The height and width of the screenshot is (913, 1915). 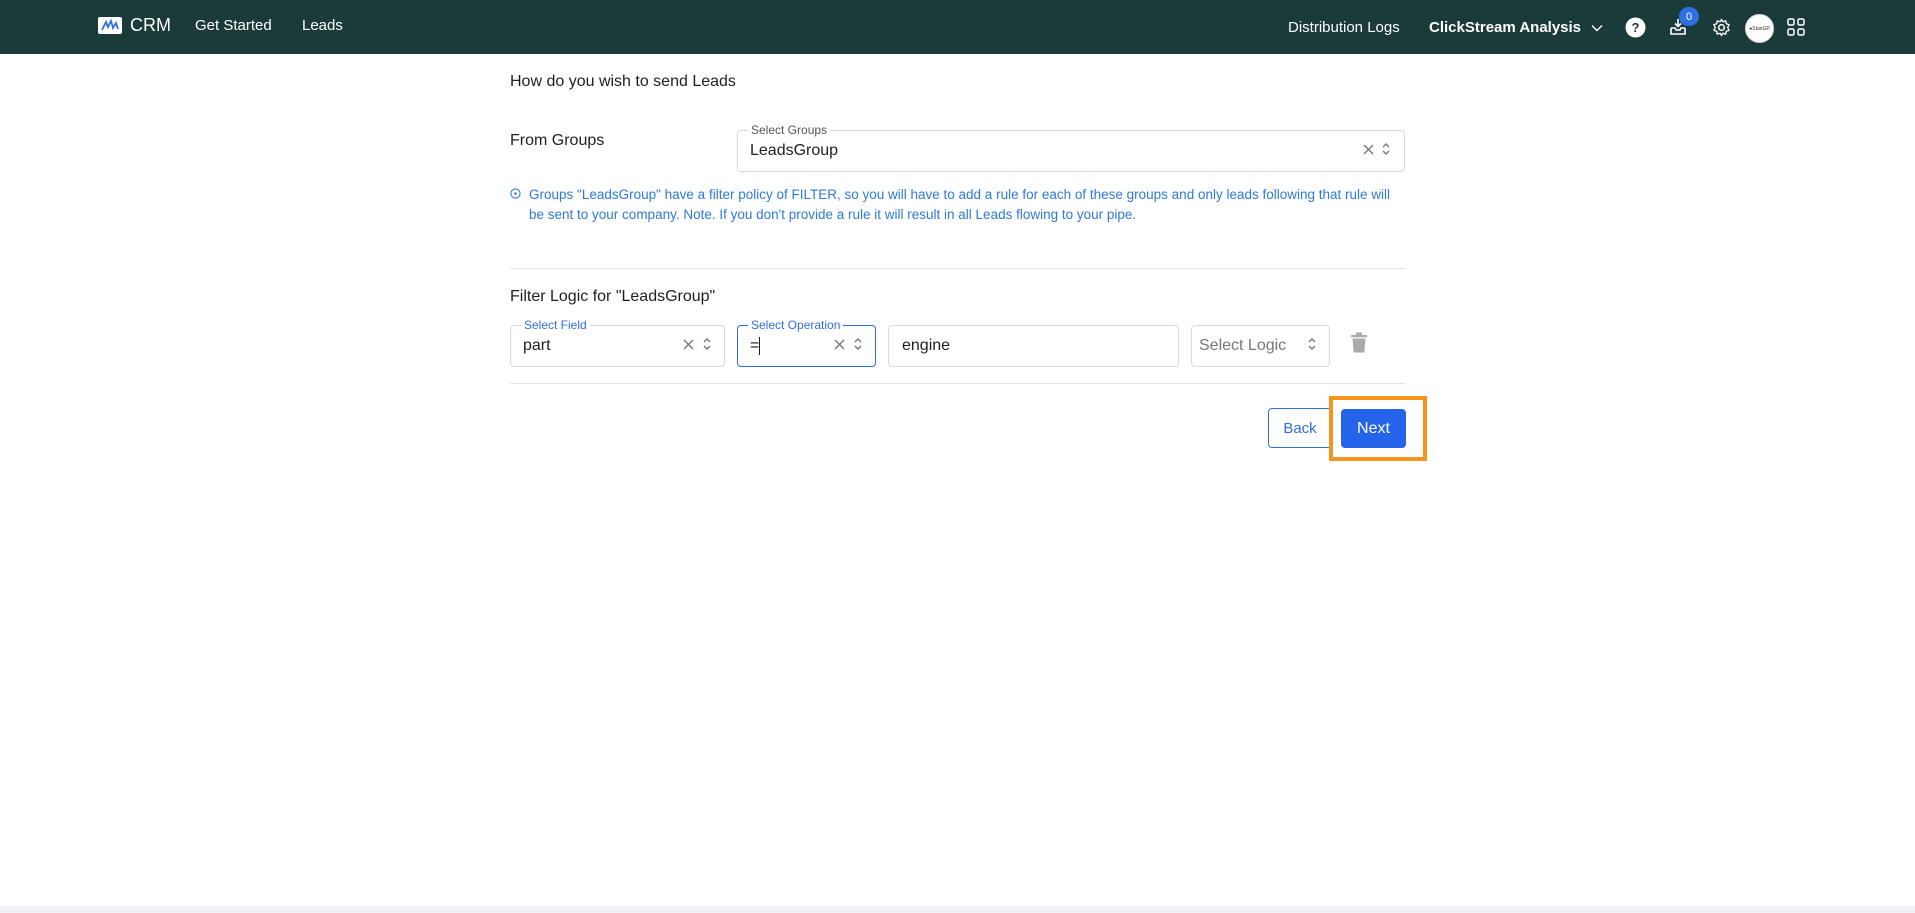 I want to click on nav-clickstream-dropdown: ClickStream Analysis, so click(x=1516, y=27).